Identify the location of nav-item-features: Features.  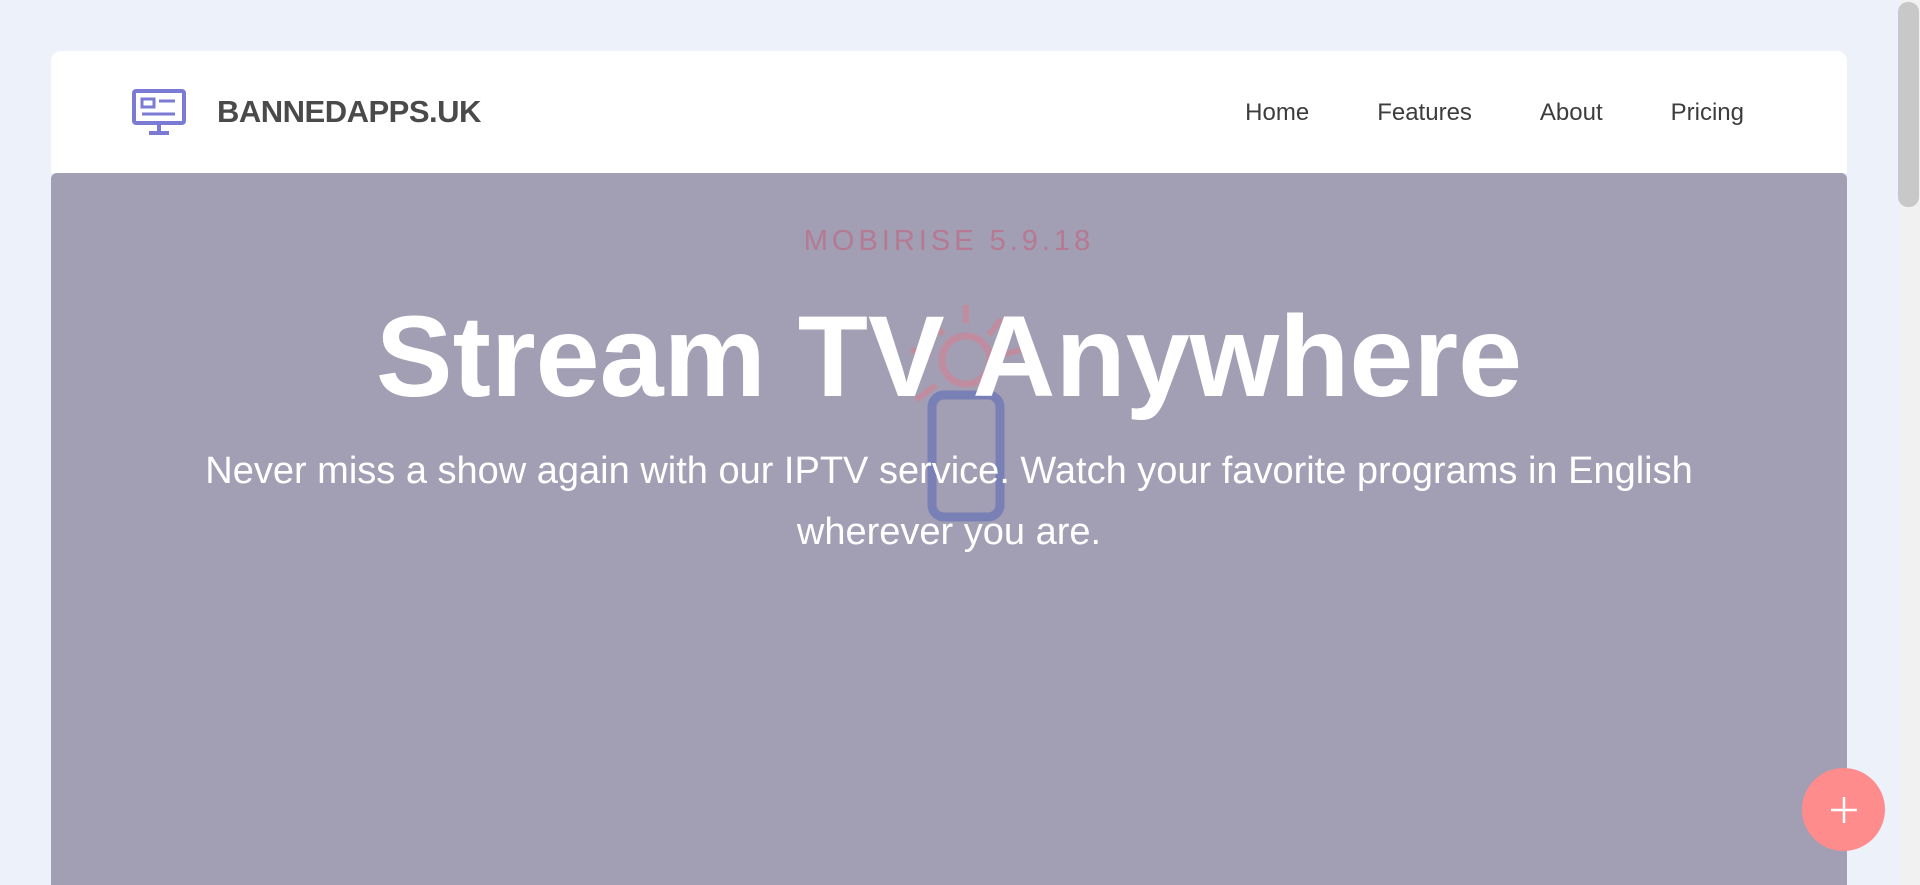
(1424, 113).